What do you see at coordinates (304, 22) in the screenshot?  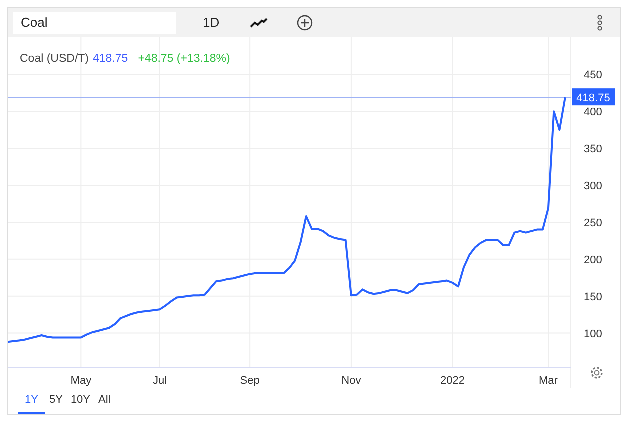 I see `add-icon` at bounding box center [304, 22].